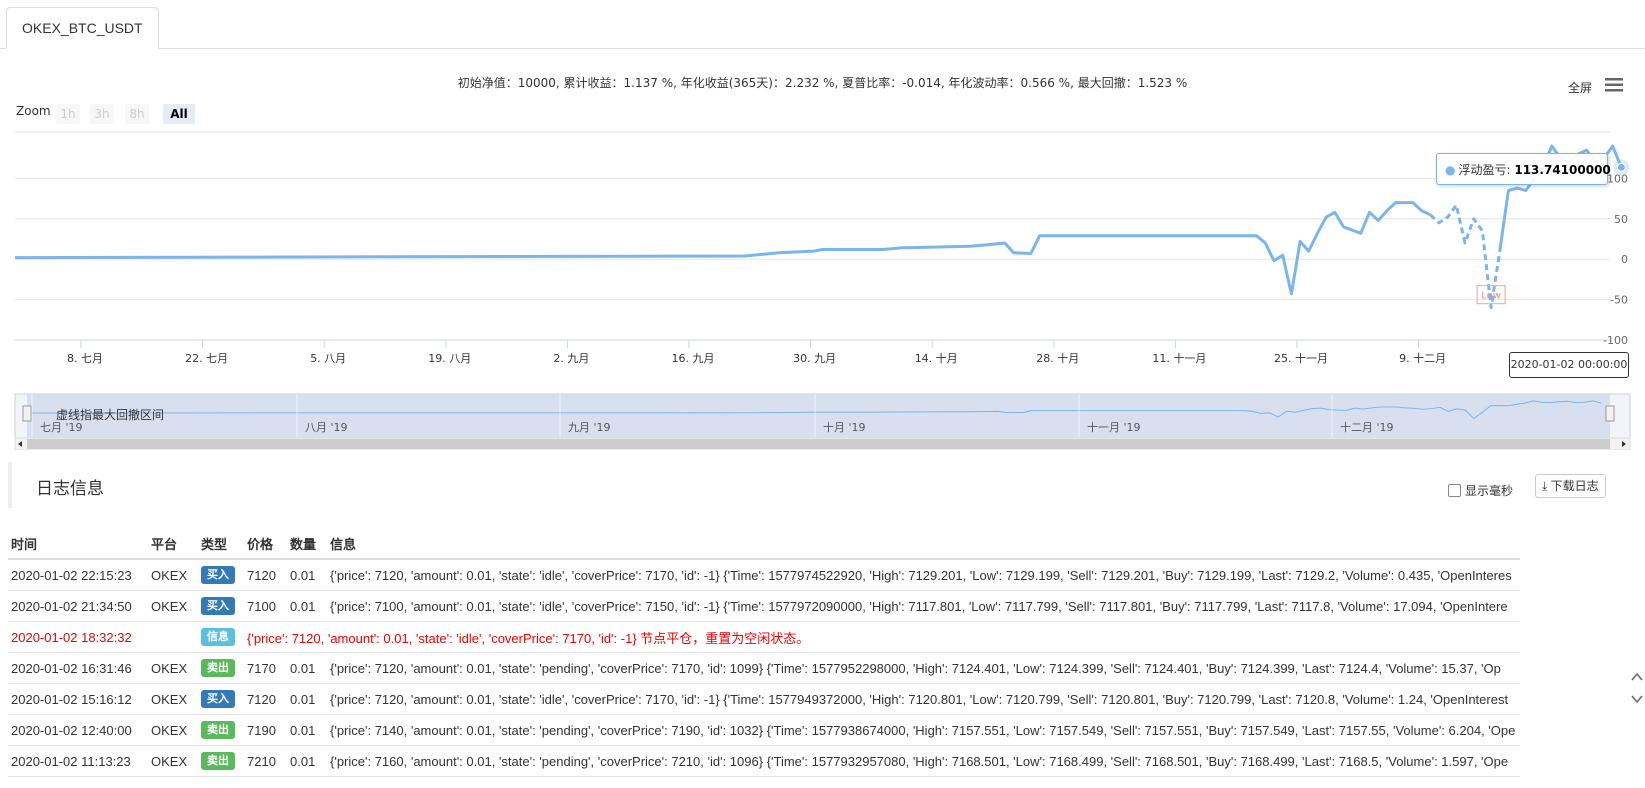 Image resolution: width=1645 pixels, height=788 pixels. I want to click on download-label: 下载日志, so click(1574, 486).